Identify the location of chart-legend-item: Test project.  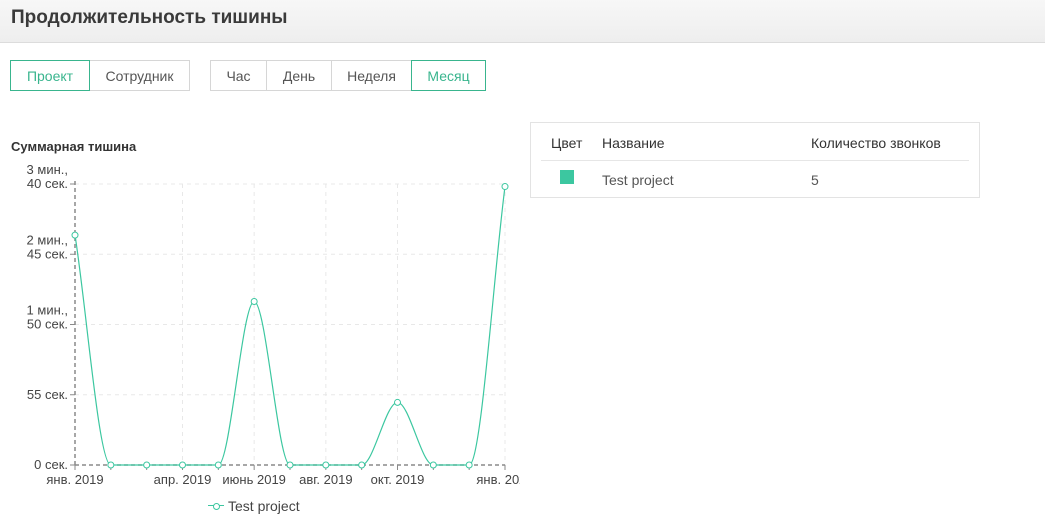
(254, 506).